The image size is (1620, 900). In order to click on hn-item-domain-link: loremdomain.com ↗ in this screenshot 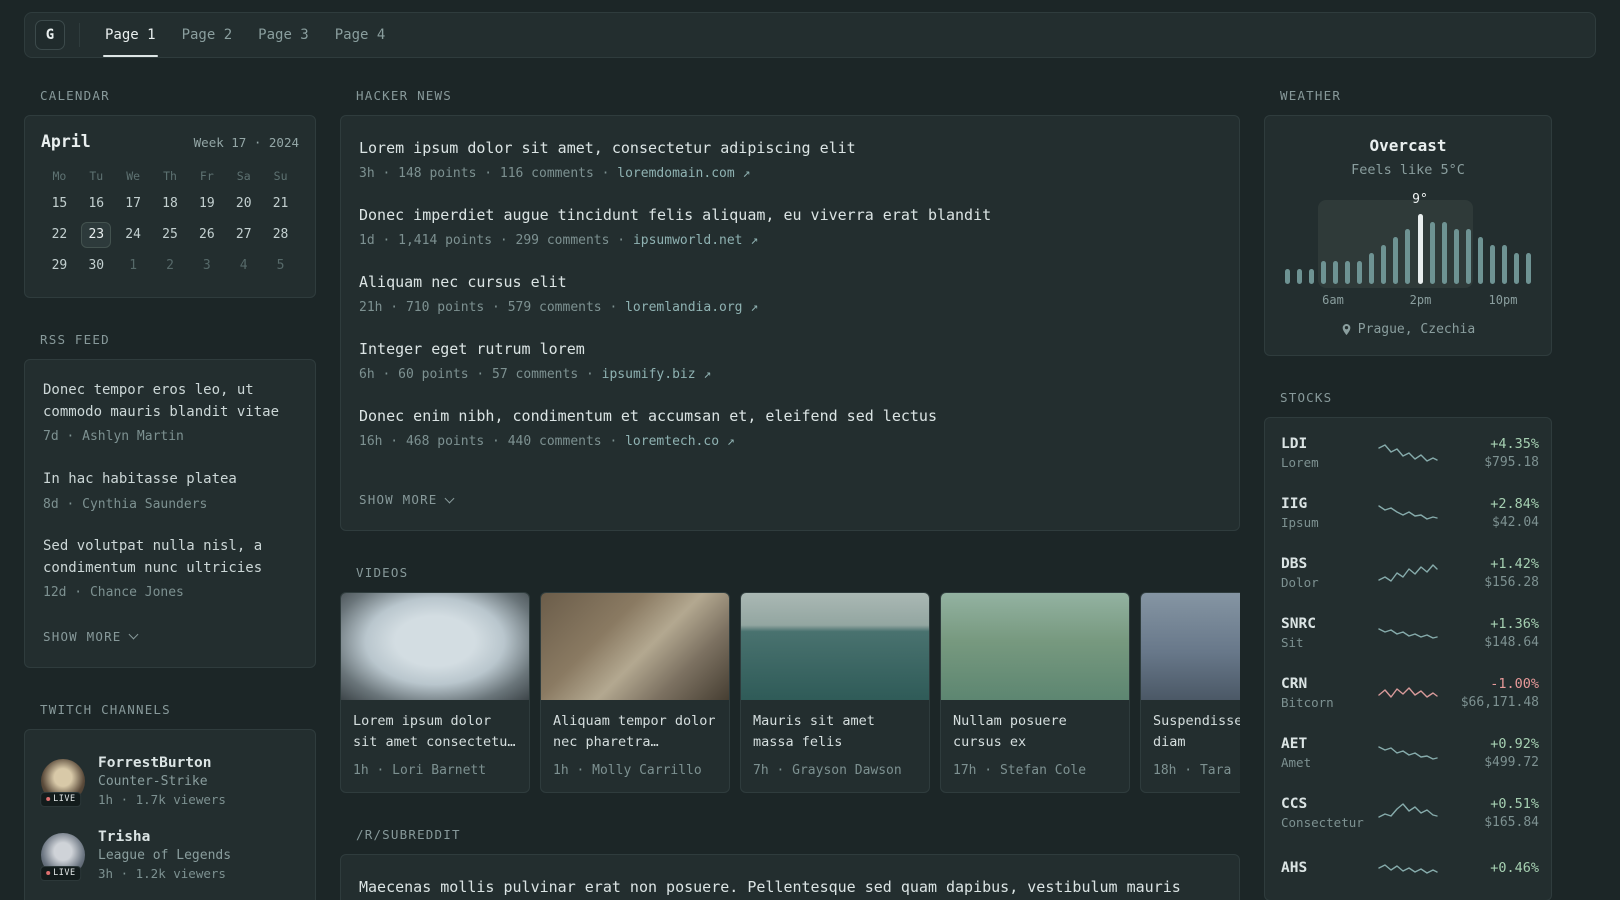, I will do `click(683, 173)`.